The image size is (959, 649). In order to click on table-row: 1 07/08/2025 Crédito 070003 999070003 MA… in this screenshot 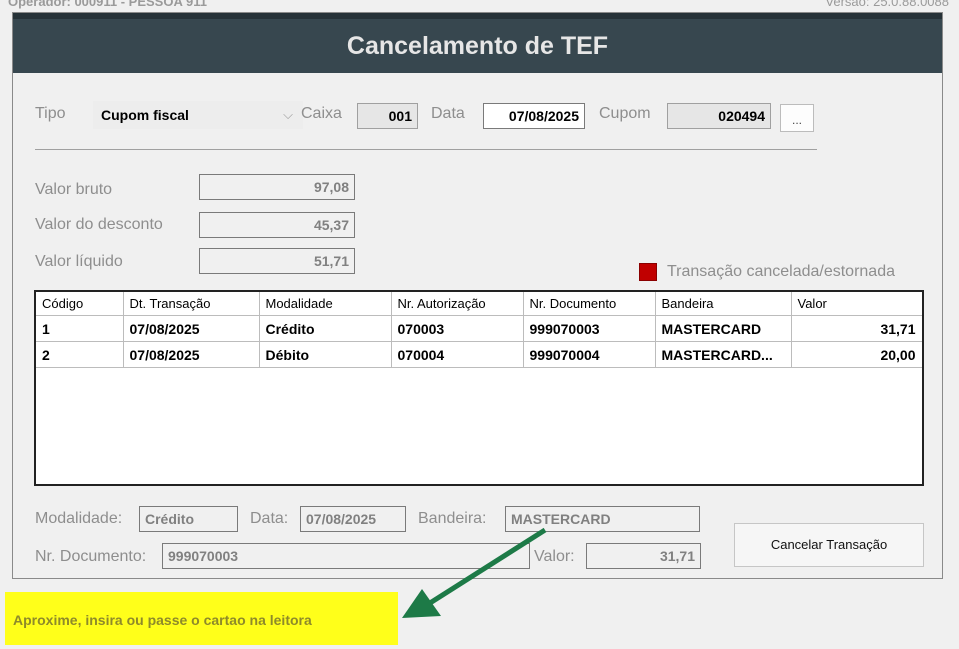, I will do `click(479, 328)`.